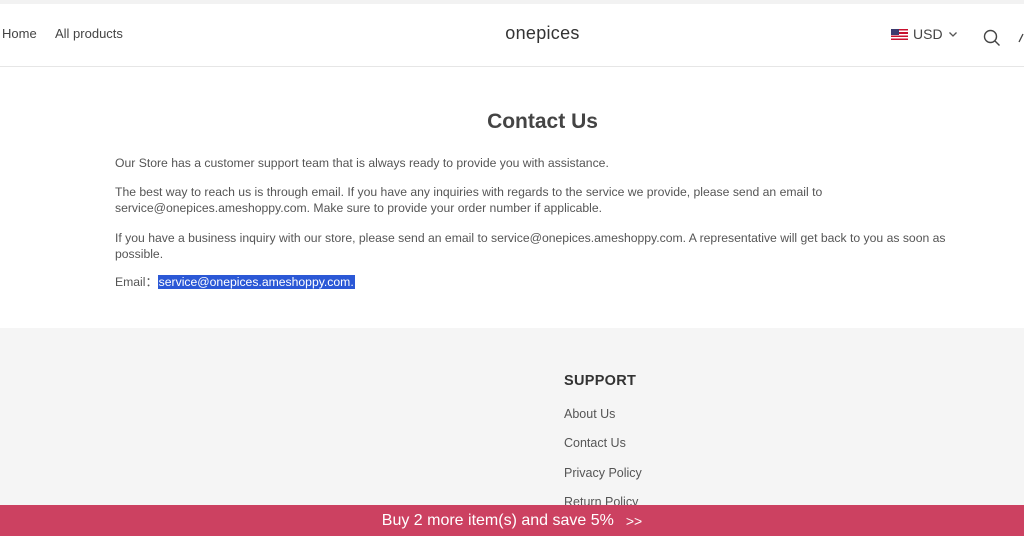  I want to click on store-logo: onepices, so click(512, 33).